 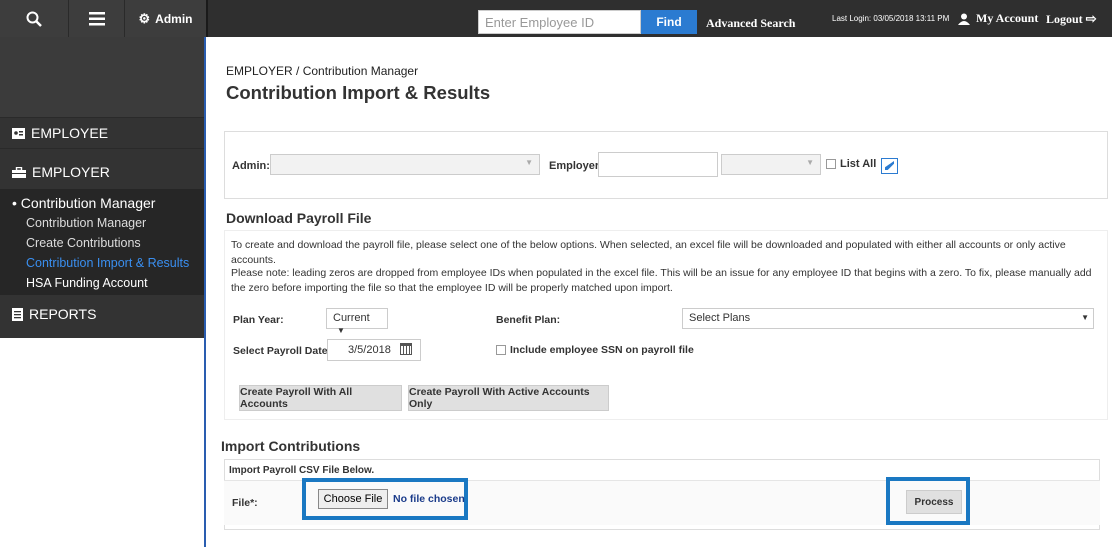 What do you see at coordinates (889, 166) in the screenshot?
I see `edit-icon` at bounding box center [889, 166].